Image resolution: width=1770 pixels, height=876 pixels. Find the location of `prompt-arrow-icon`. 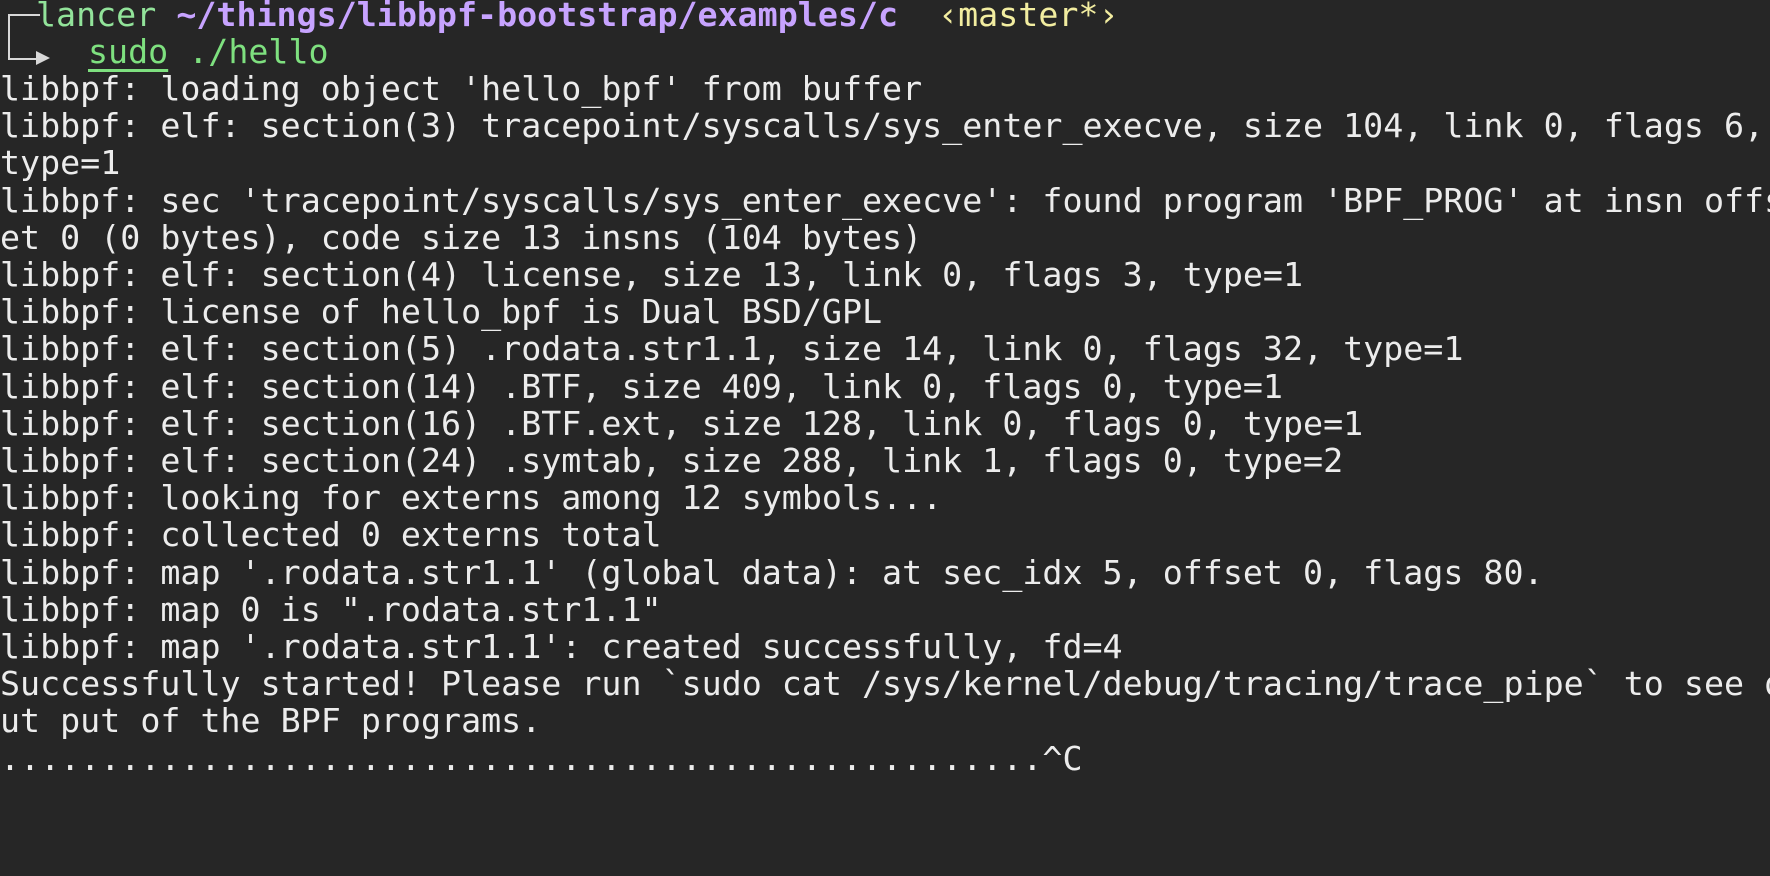

prompt-arrow-icon is located at coordinates (43, 58).